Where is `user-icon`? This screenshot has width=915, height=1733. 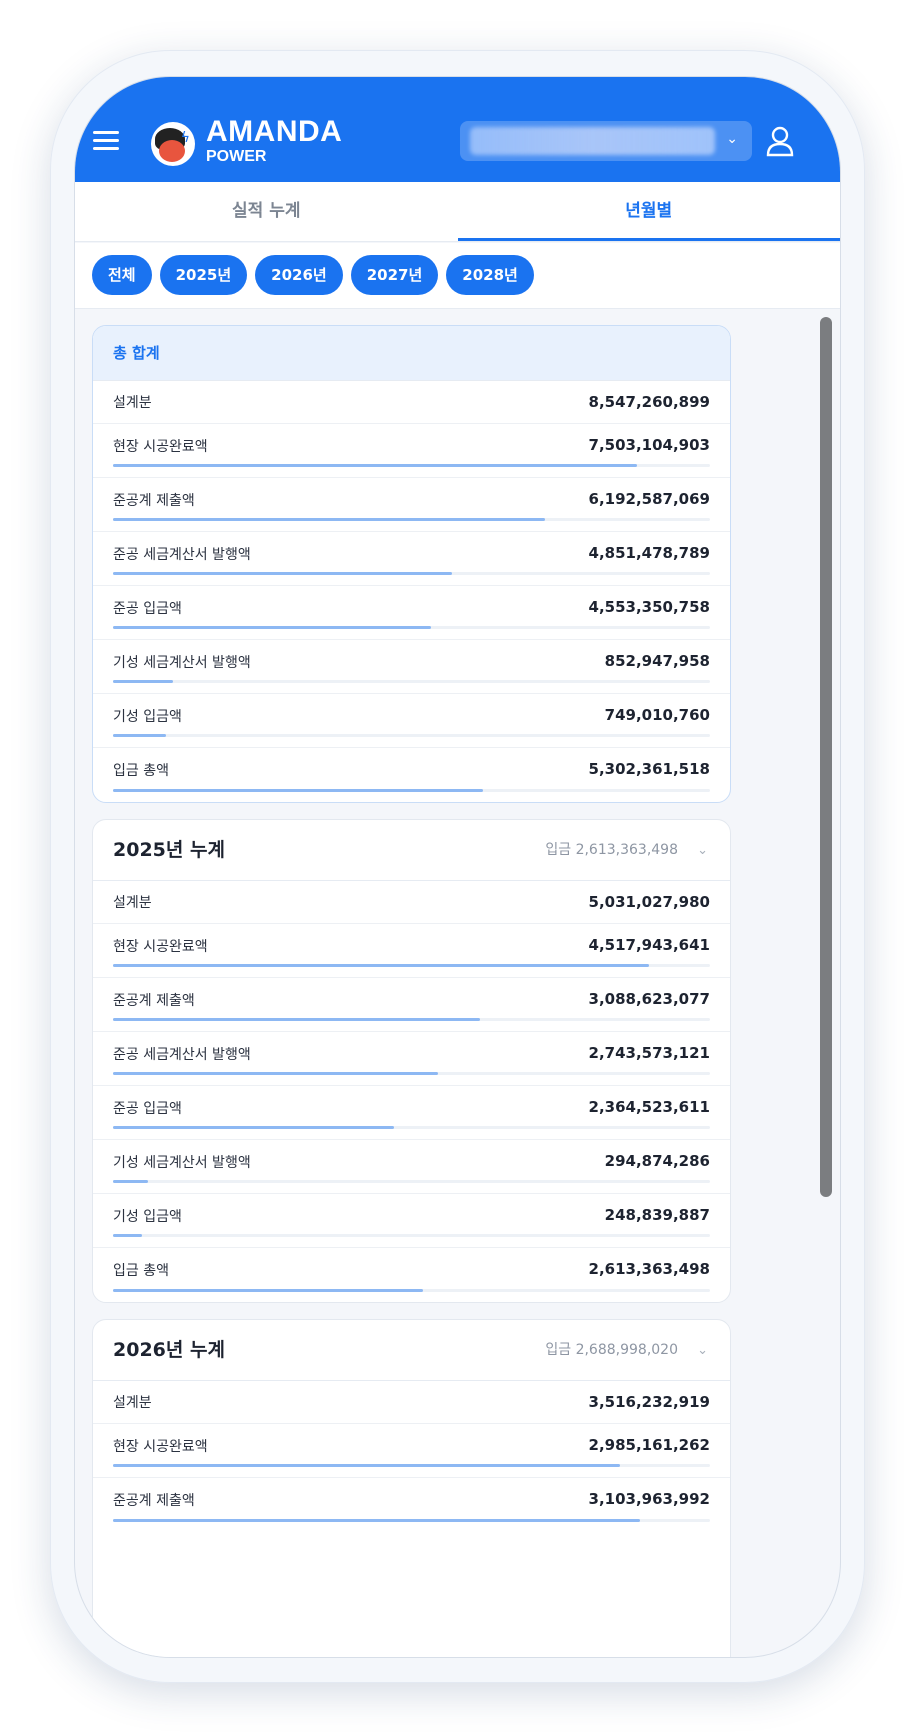 user-icon is located at coordinates (780, 141).